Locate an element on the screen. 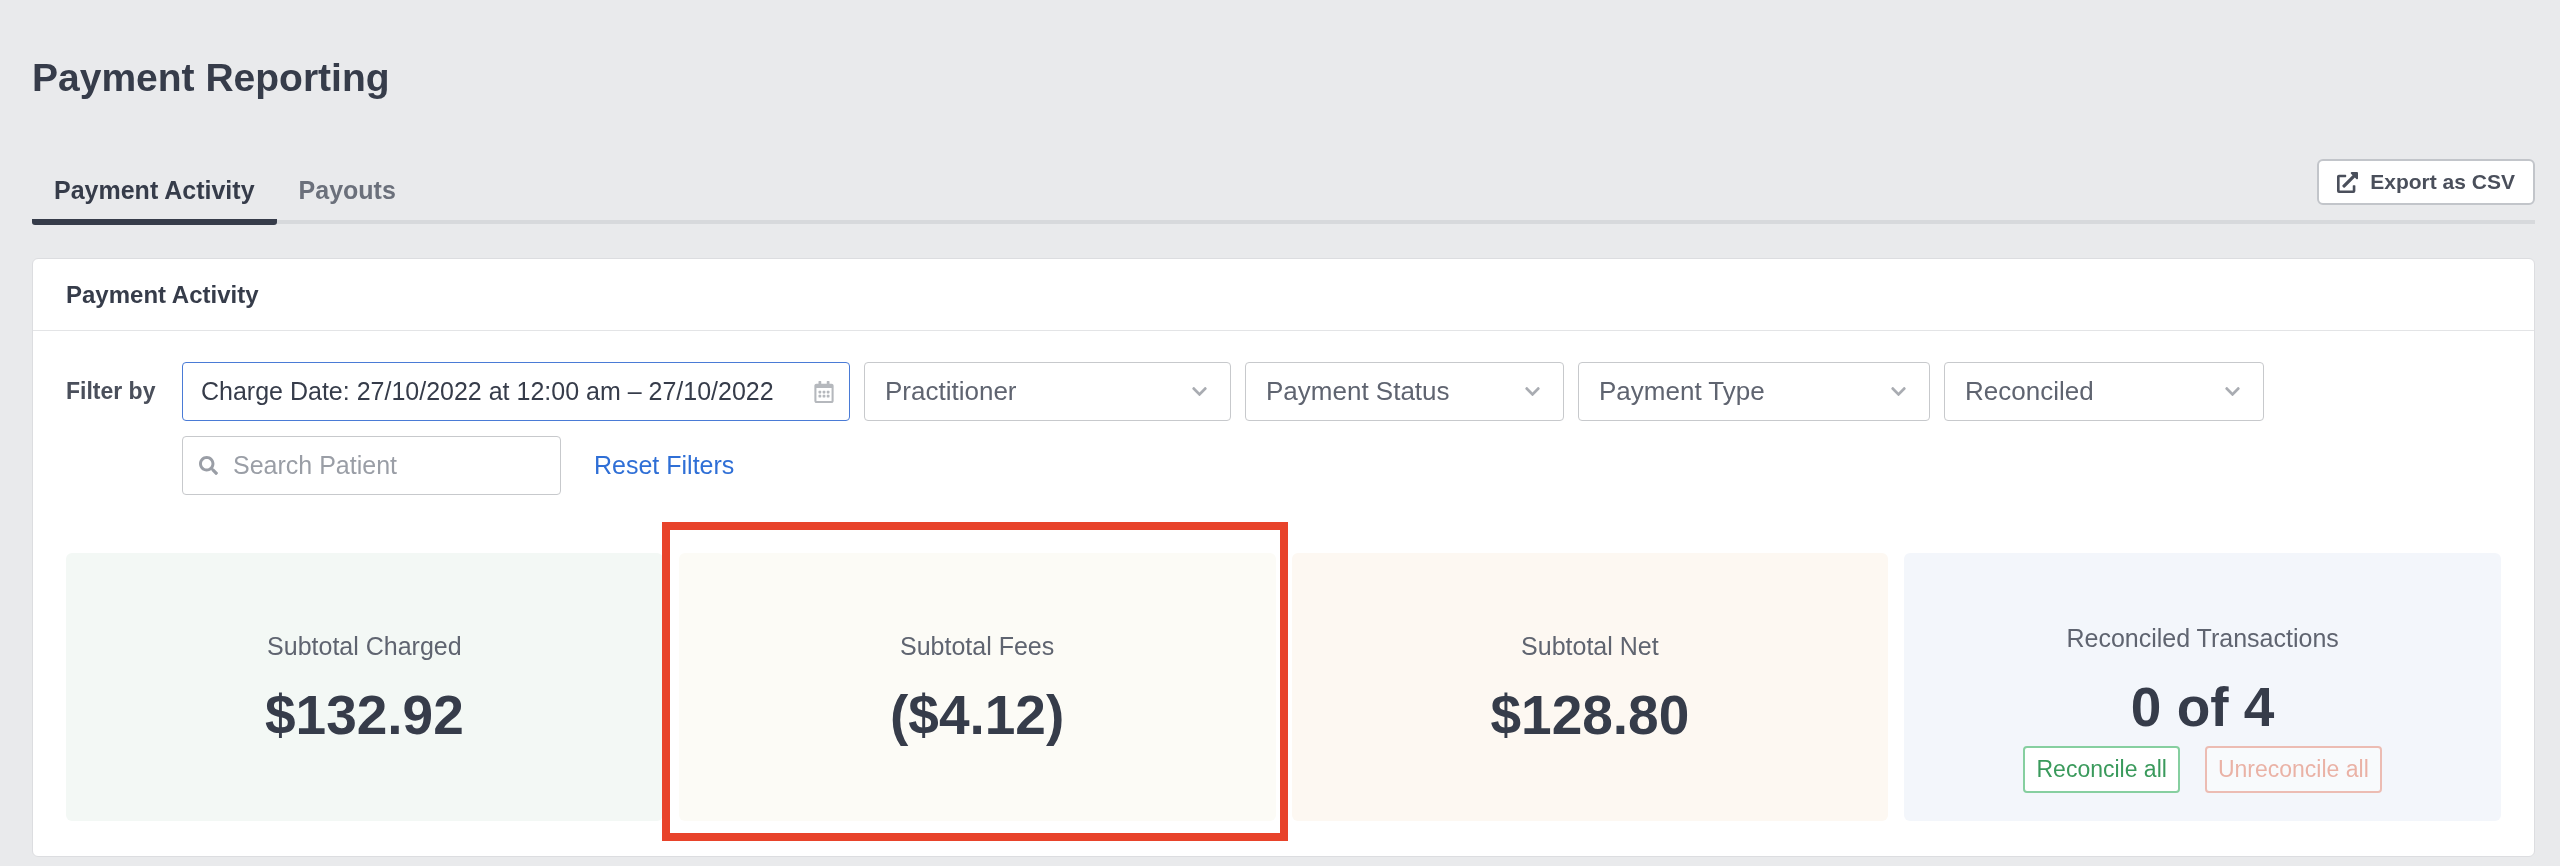  export-button: Export as CSV is located at coordinates (2426, 182).